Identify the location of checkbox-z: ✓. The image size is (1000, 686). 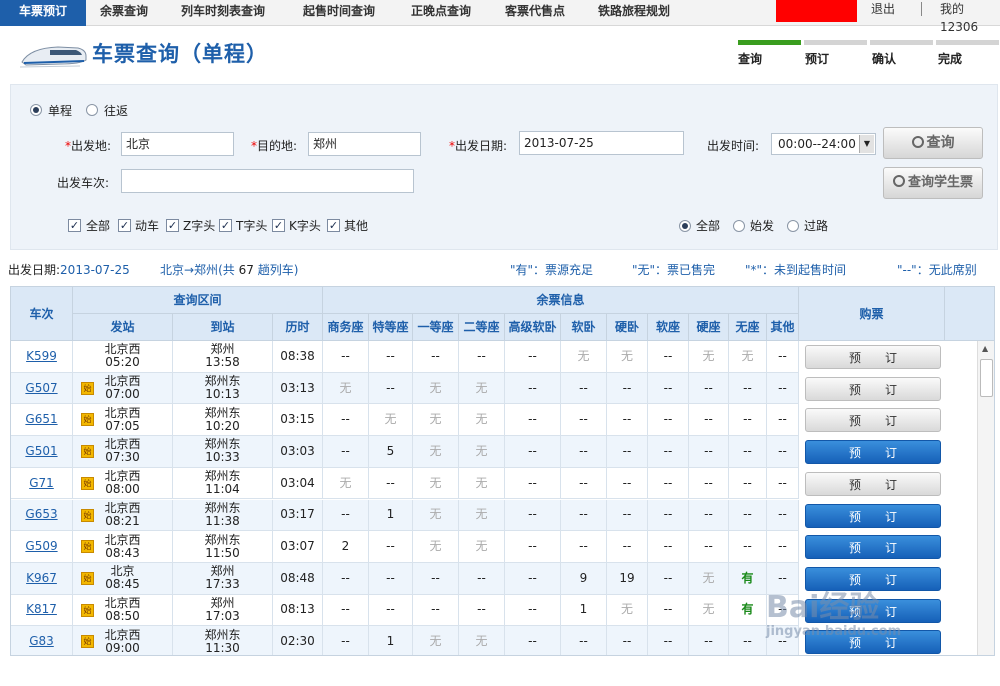
(172, 225).